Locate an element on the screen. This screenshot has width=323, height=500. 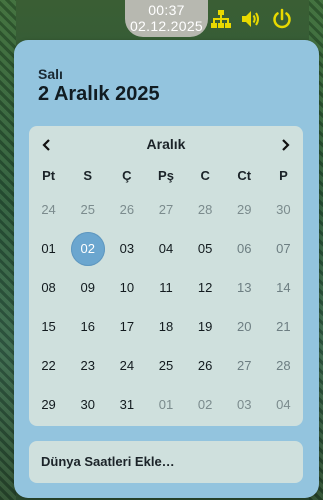
calendar-day: 12 is located at coordinates (205, 287).